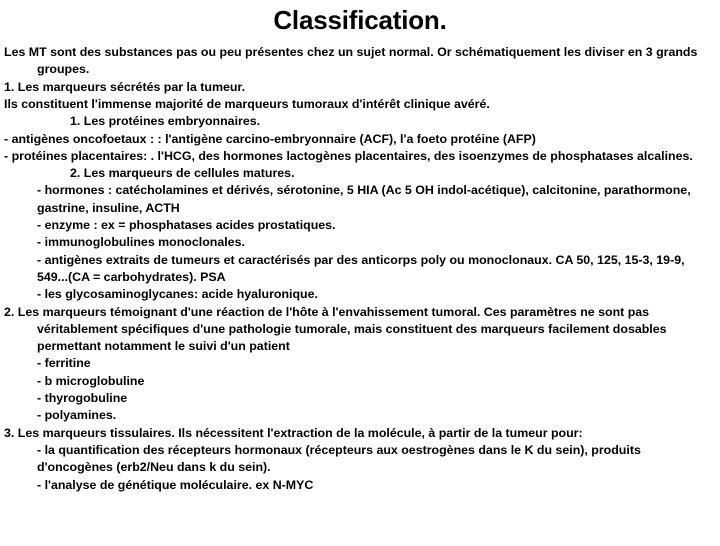  I want to click on bullet-polyamines: - polyamines., so click(77, 415).